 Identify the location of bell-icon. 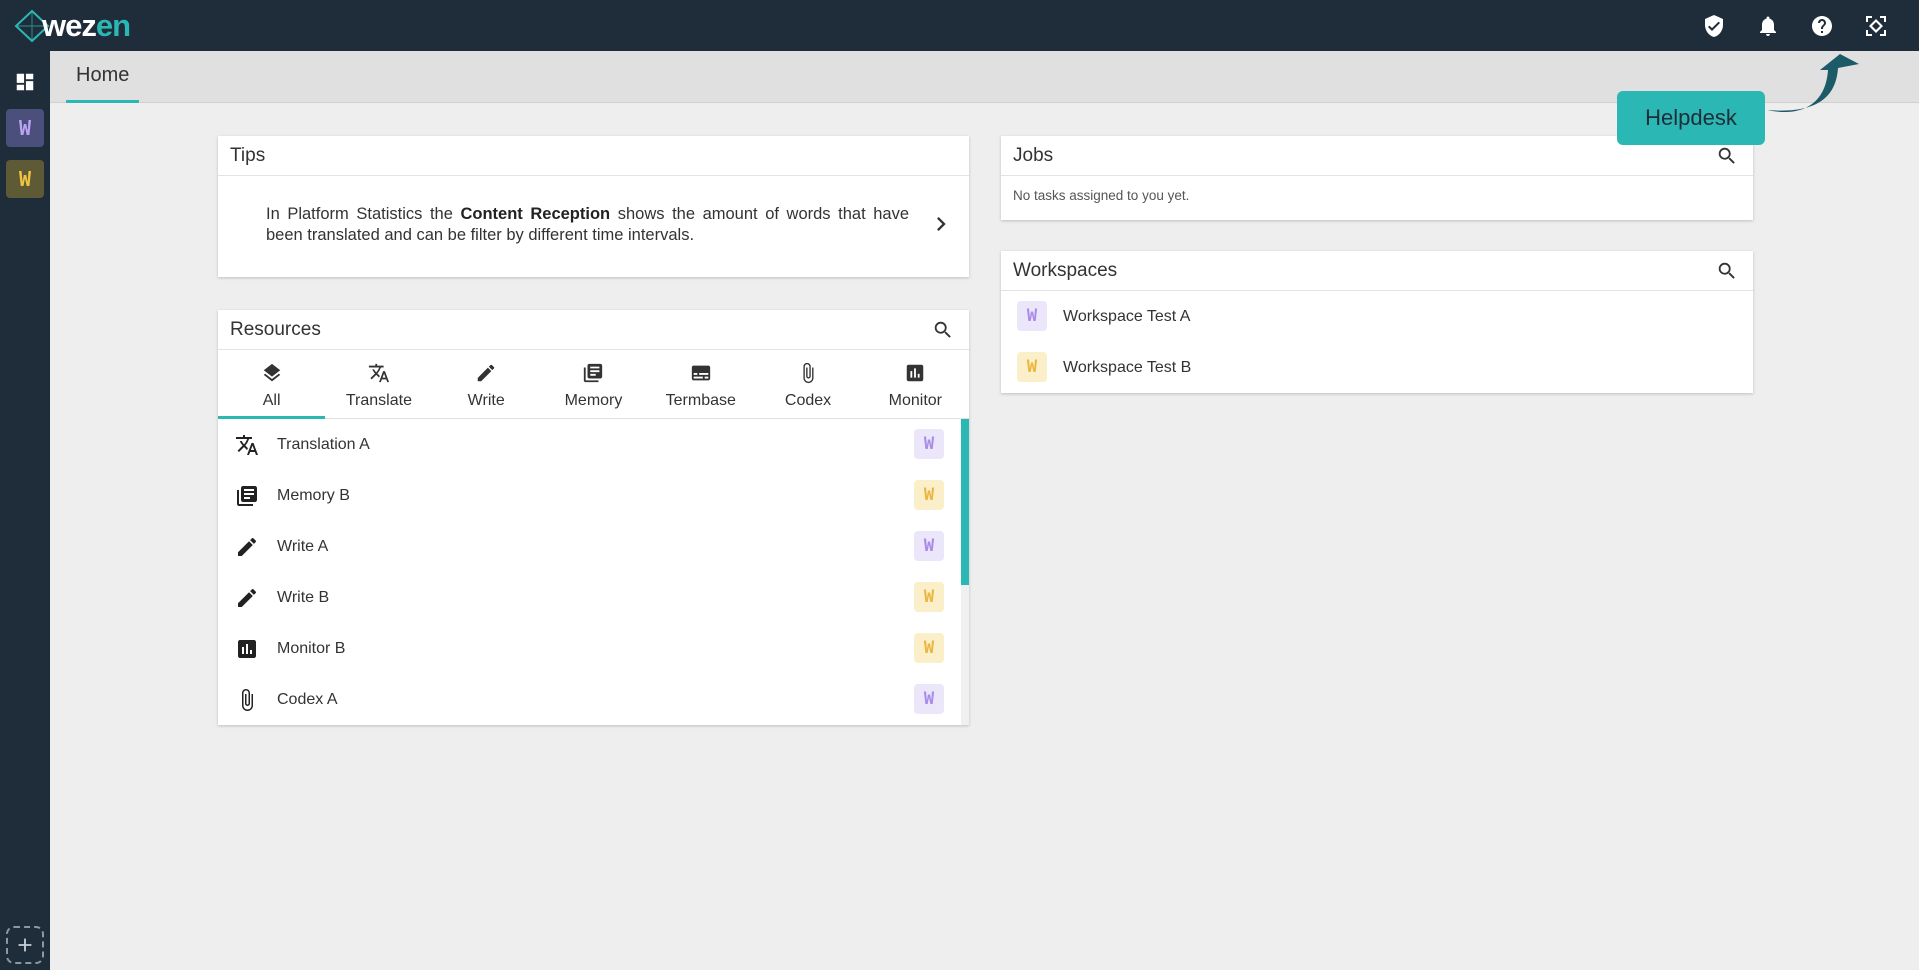
(1768, 26).